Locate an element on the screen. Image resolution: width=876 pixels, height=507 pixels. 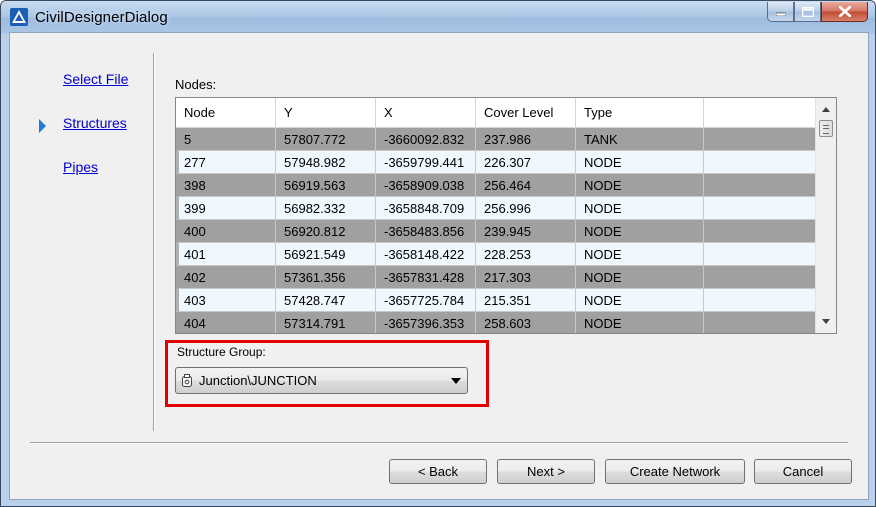
table-row: 400 56920.812 -3658483.856 239.945 NODE is located at coordinates (496, 231).